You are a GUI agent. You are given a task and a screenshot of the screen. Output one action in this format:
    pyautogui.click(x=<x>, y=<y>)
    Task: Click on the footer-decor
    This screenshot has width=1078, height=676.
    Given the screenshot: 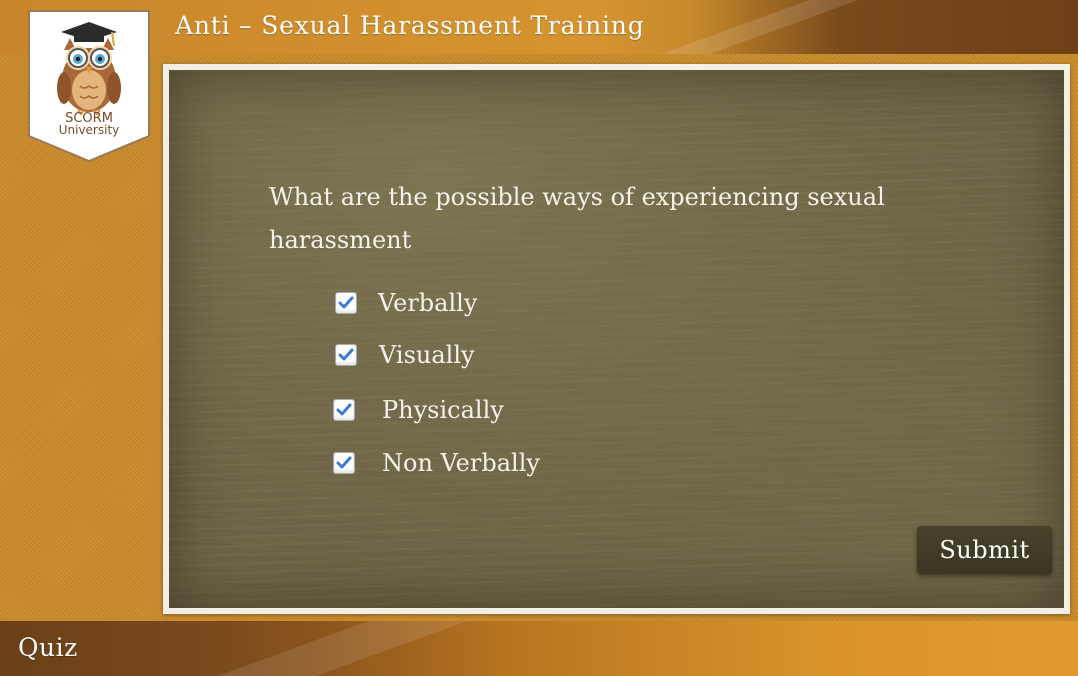 What is the action you would take?
    pyautogui.click(x=539, y=648)
    